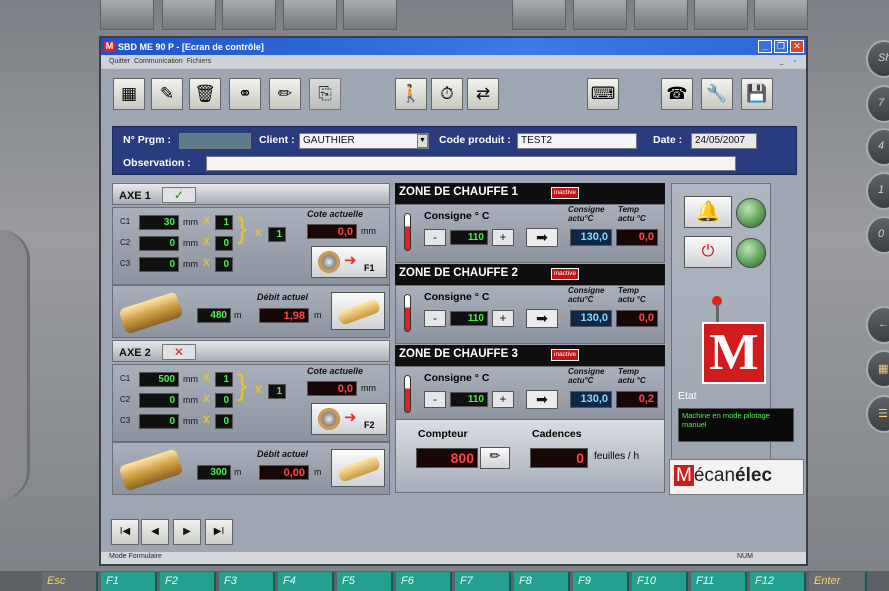 The width and height of the screenshot is (889, 591). What do you see at coordinates (542, 318) in the screenshot?
I see `zone2-apply-arrow-icon: ➡` at bounding box center [542, 318].